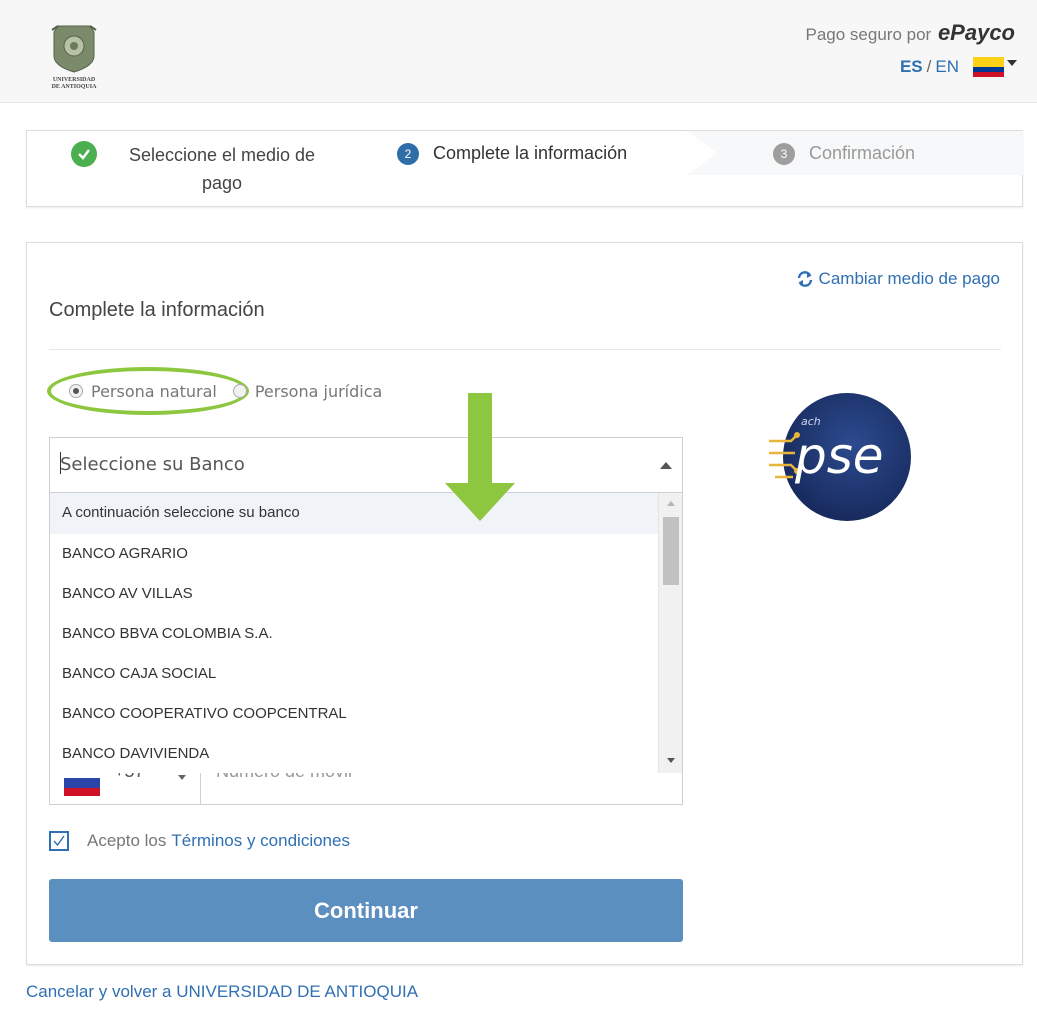 This screenshot has height=1018, width=1037. What do you see at coordinates (154, 391) in the screenshot?
I see `radio-natural-label: Persona natural` at bounding box center [154, 391].